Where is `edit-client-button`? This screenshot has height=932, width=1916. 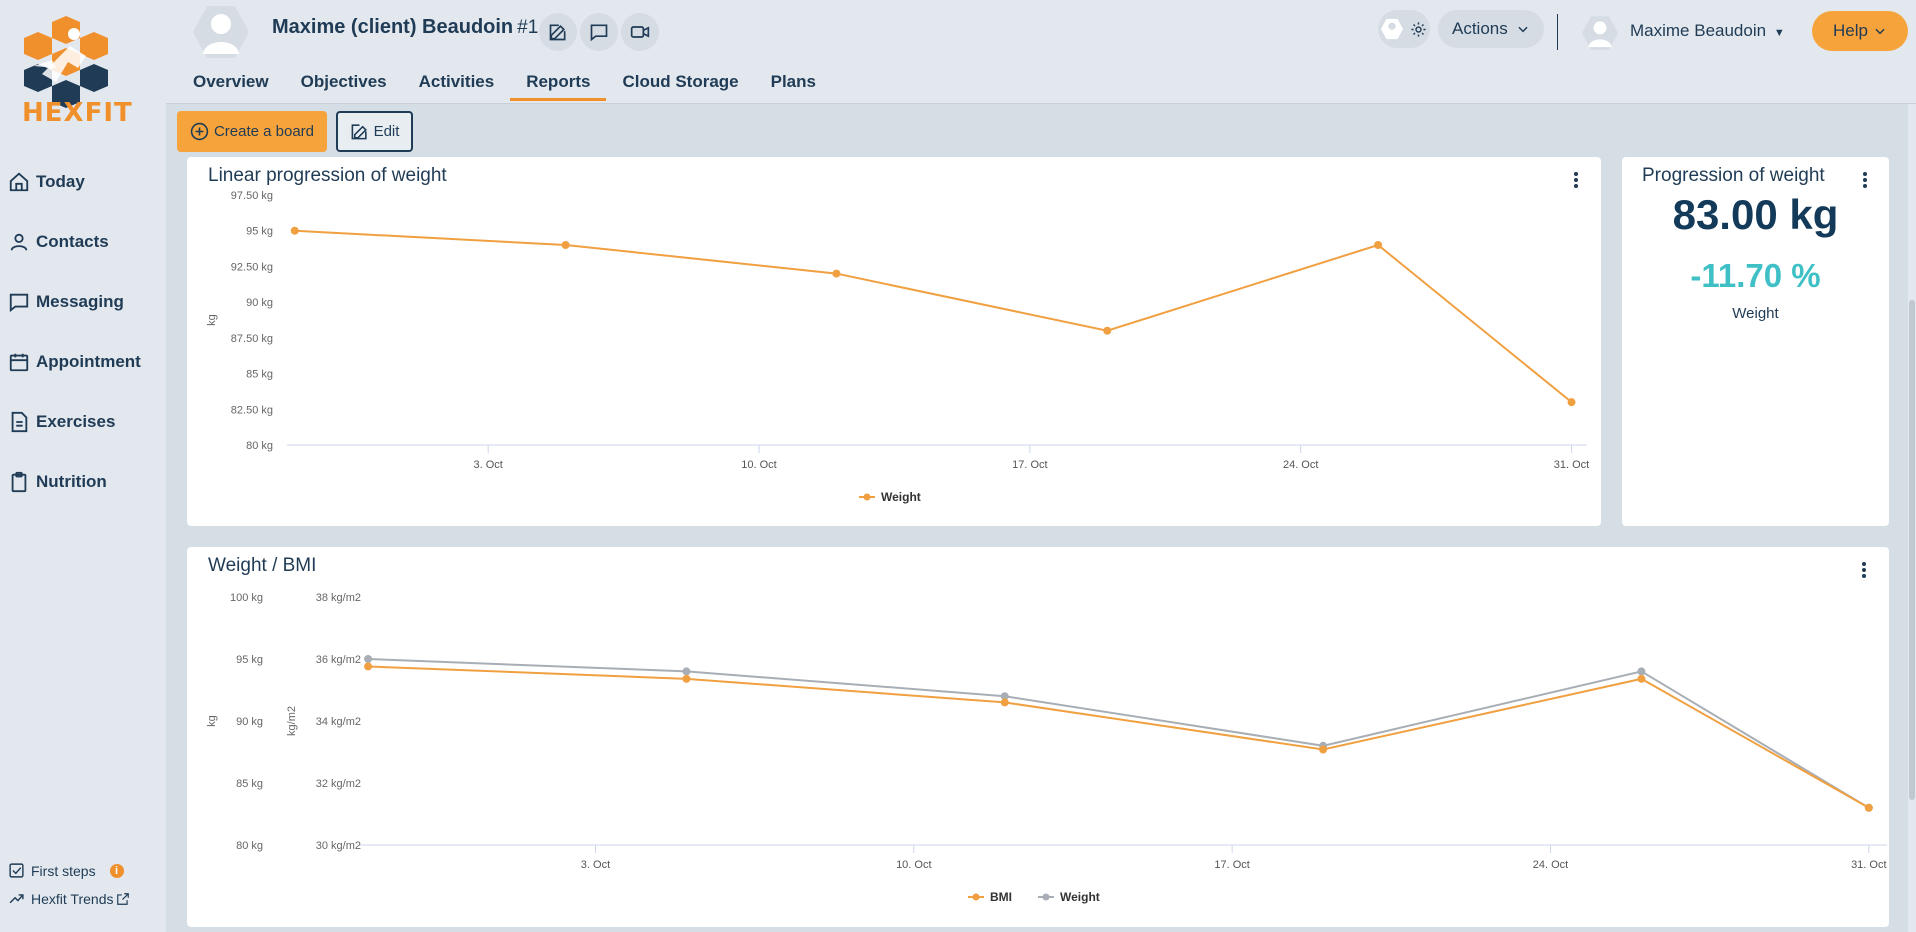 edit-client-button is located at coordinates (558, 32).